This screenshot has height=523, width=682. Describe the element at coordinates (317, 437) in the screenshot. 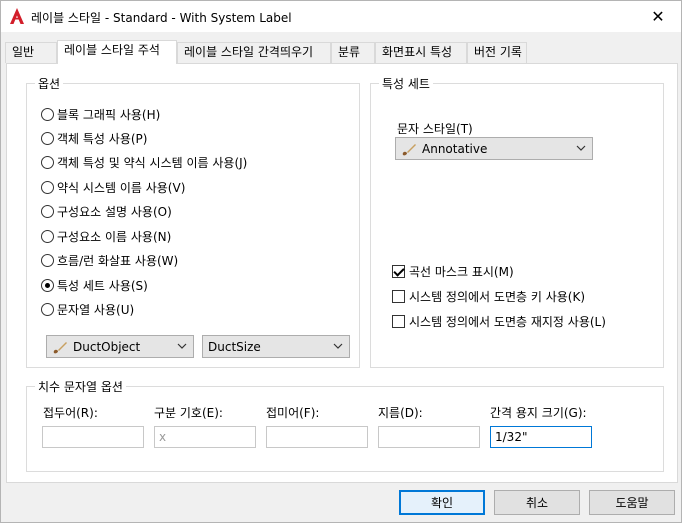

I see `suffix-input` at that location.